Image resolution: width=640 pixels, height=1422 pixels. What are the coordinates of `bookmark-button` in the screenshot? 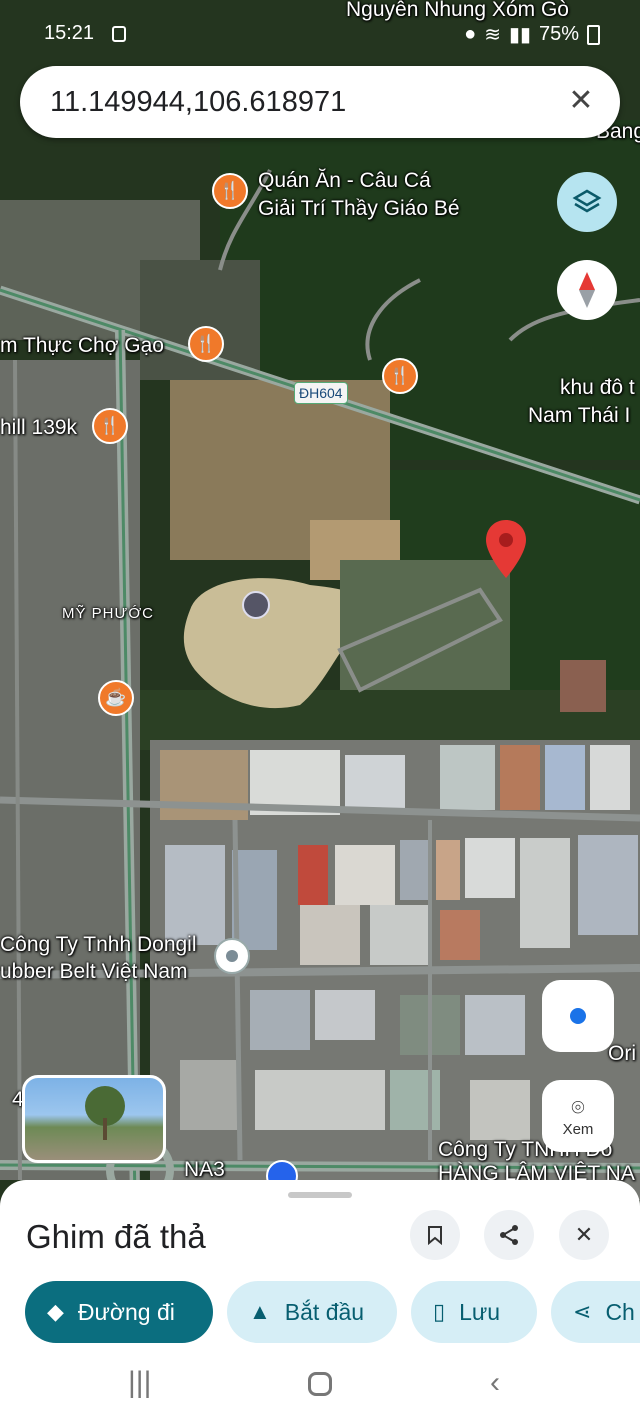 It's located at (435, 1235).